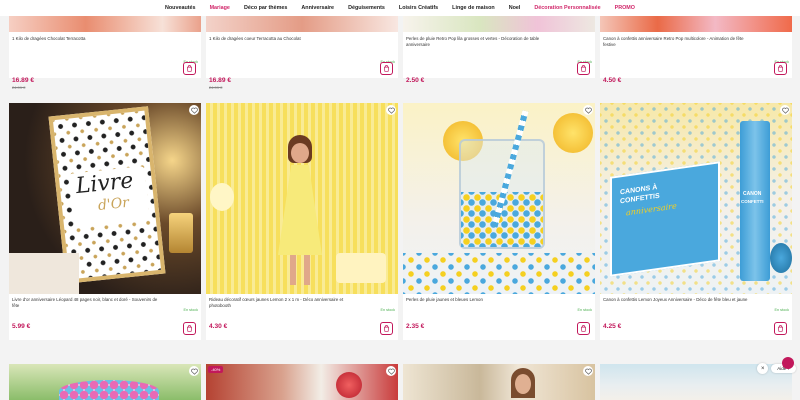  What do you see at coordinates (415, 80) in the screenshot?
I see `product-price: 2.50 €` at bounding box center [415, 80].